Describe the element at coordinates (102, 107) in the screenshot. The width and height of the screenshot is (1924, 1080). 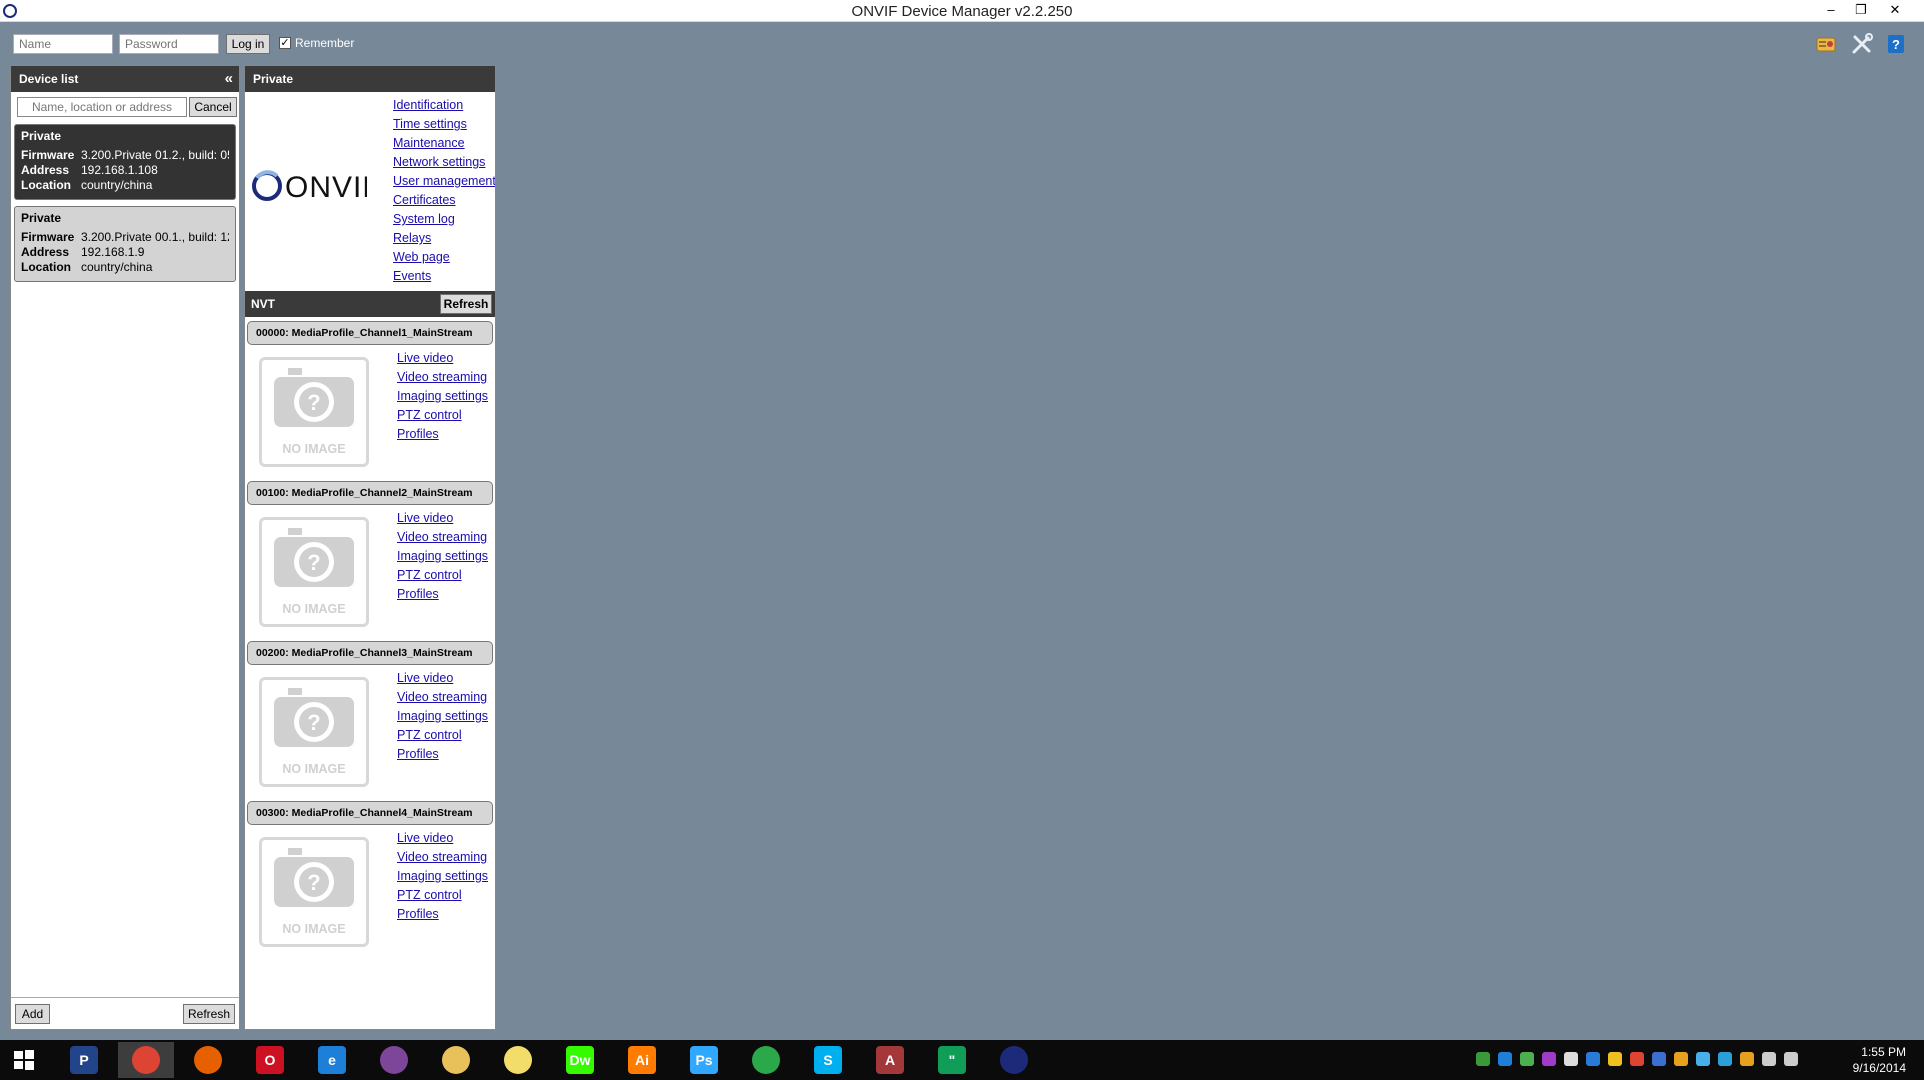
I see `device-search-input: Name, location or address` at that location.